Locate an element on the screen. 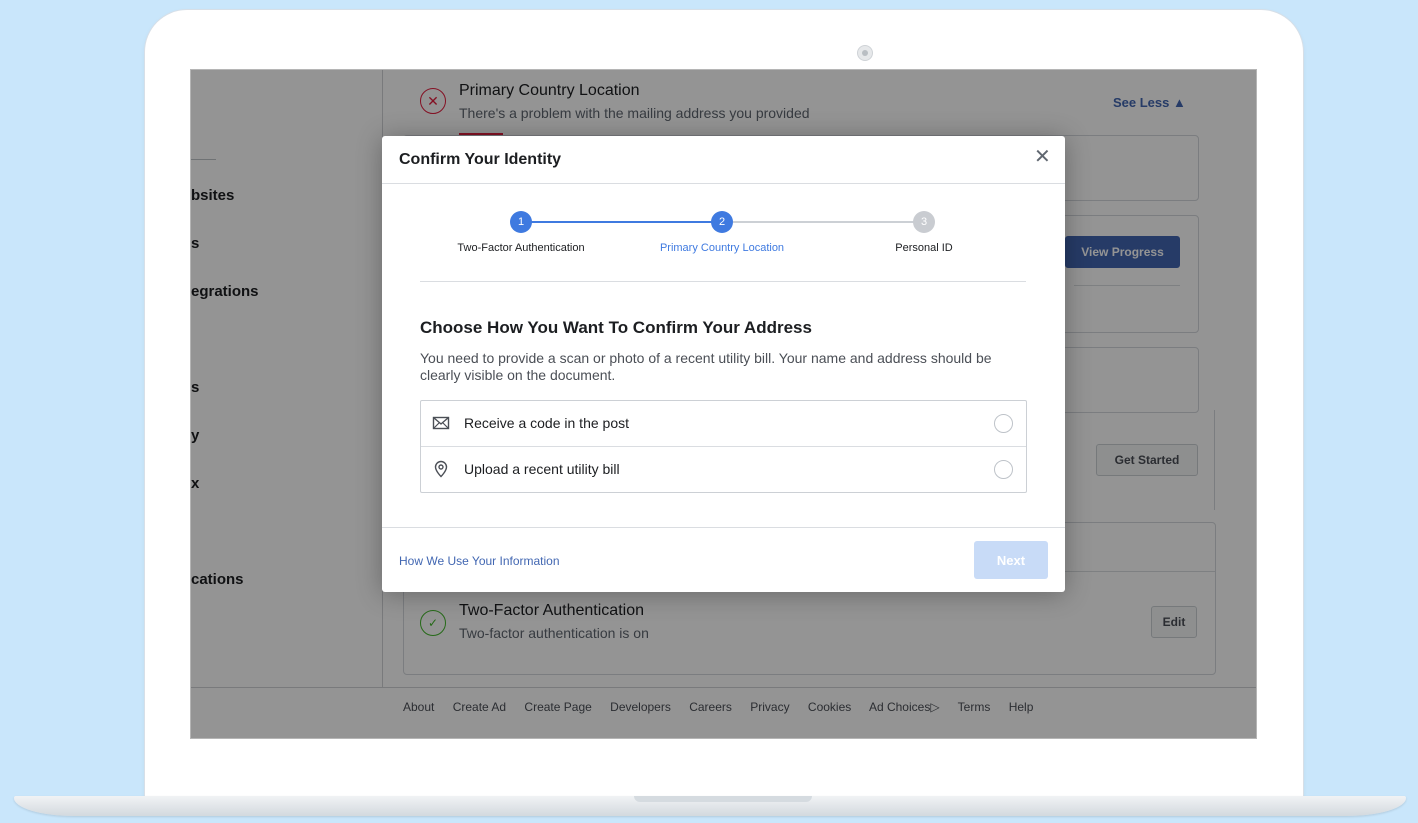 The height and width of the screenshot is (823, 1418). step-1-label: Two-Factor Authentication is located at coordinates (521, 248).